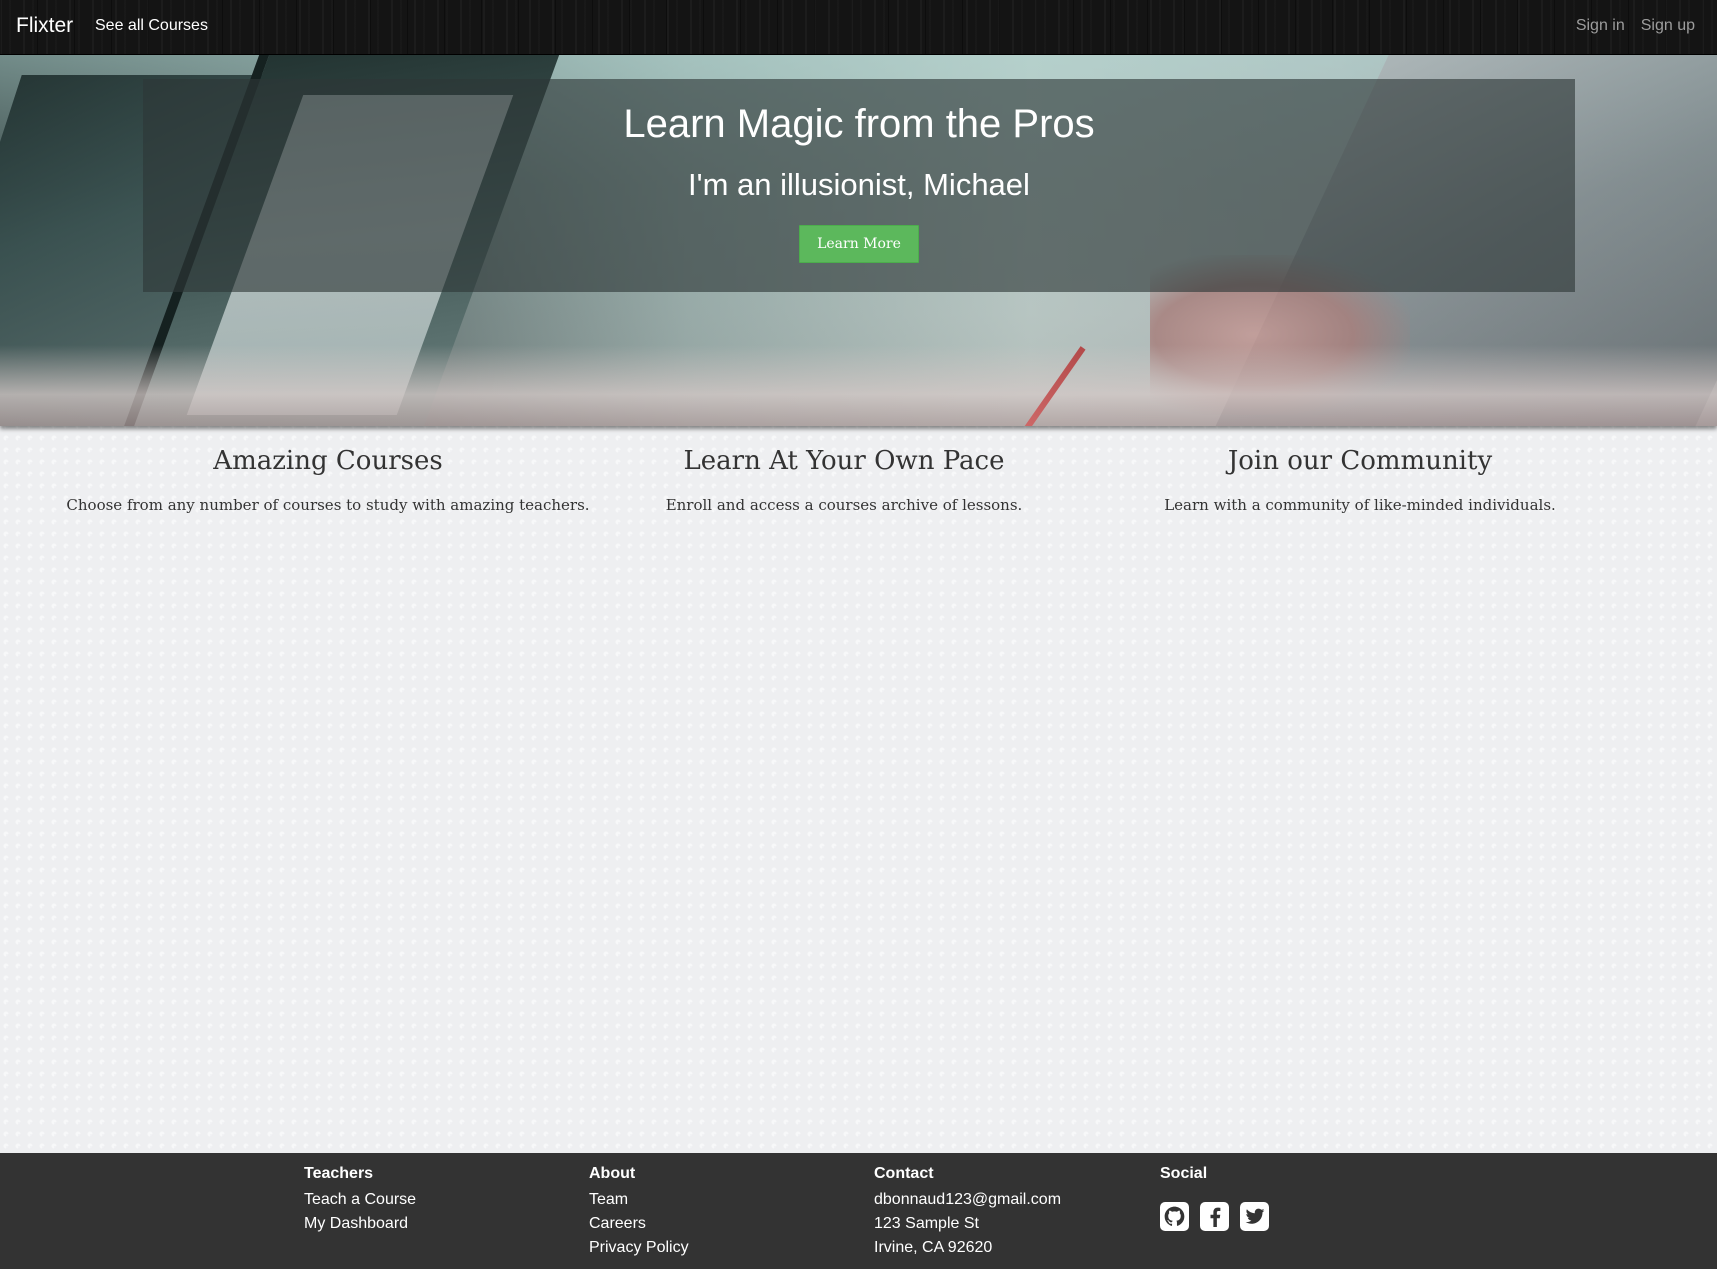 The height and width of the screenshot is (1269, 1717). Describe the element at coordinates (1174, 1216) in the screenshot. I see `github-icon` at that location.